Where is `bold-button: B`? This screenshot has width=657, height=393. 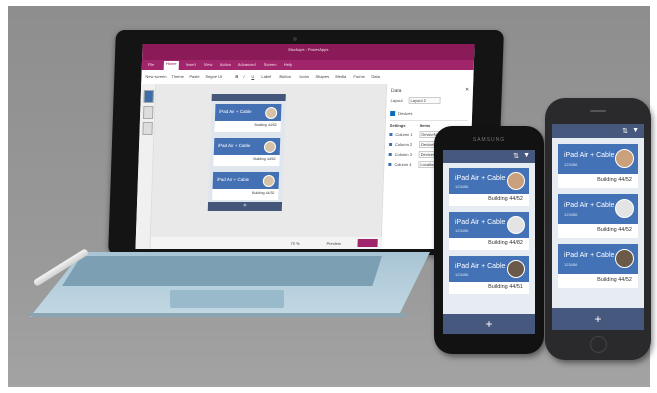 bold-button: B is located at coordinates (236, 76).